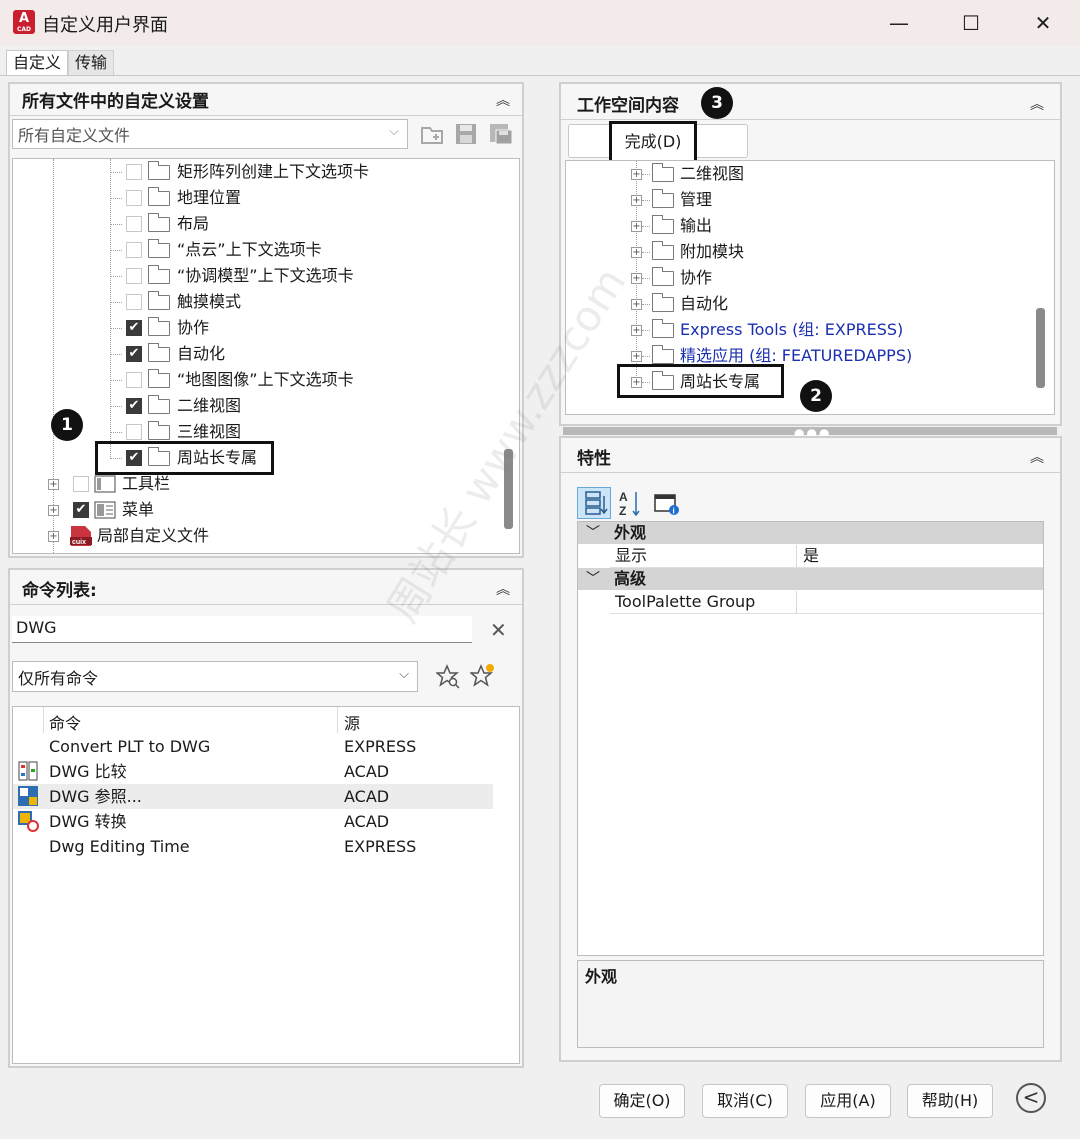 The width and height of the screenshot is (1080, 1139). I want to click on collapse-pane-button: <, so click(1031, 1098).